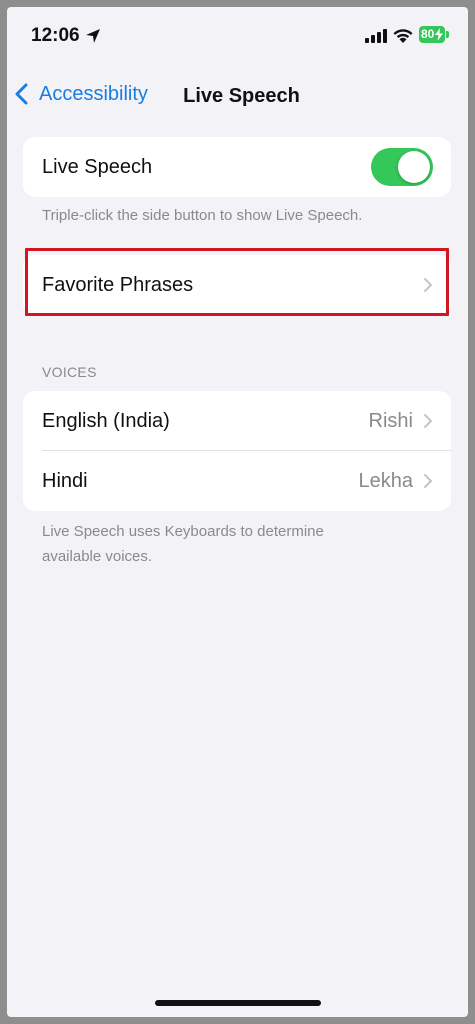 The height and width of the screenshot is (1024, 475). I want to click on voices-section-header: VOICES, so click(69, 372).